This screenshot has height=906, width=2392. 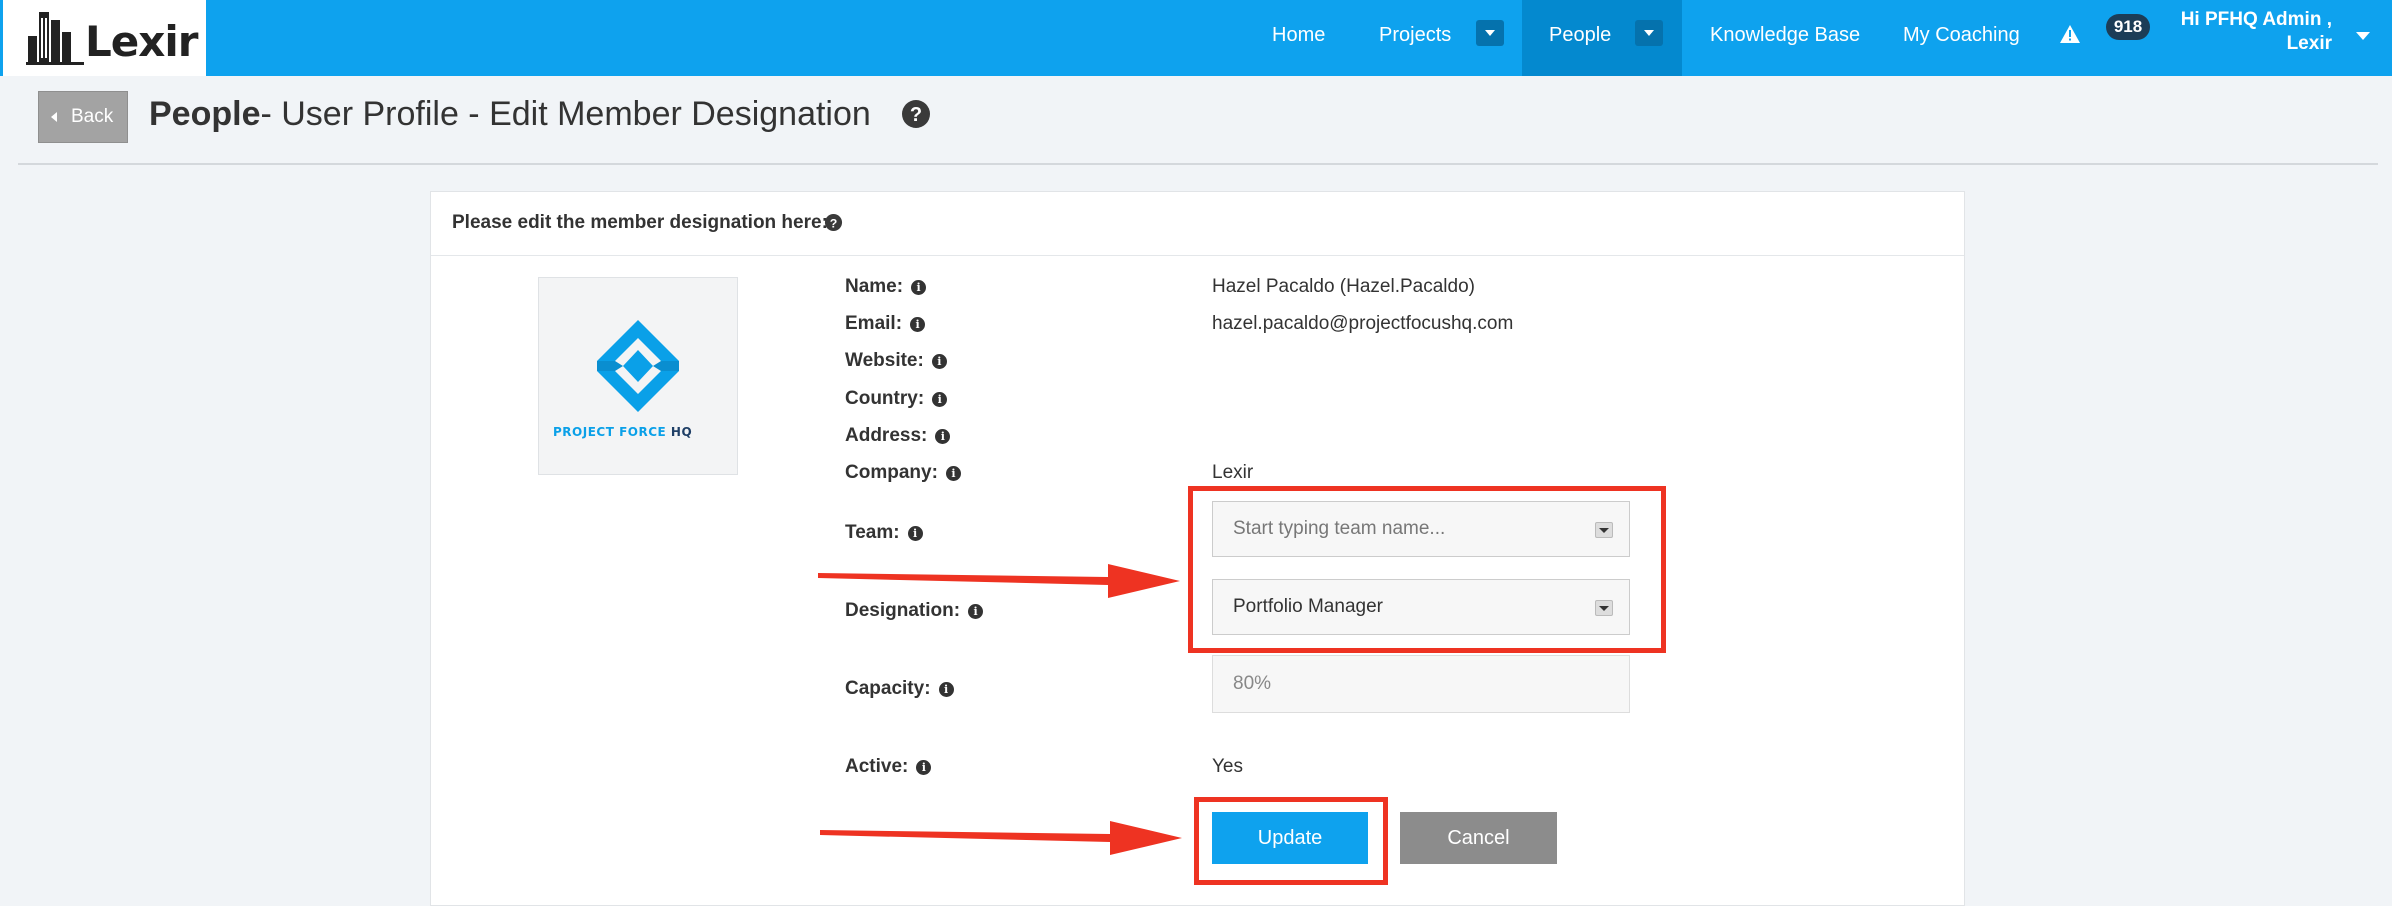 What do you see at coordinates (2256, 19) in the screenshot?
I see `user-greeting: Hi PFHQ Admin ,` at bounding box center [2256, 19].